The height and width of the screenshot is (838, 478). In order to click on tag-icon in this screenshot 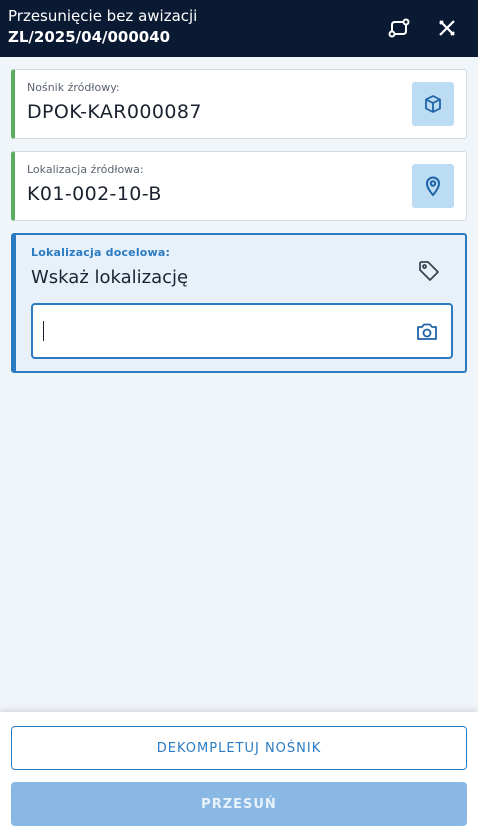, I will do `click(429, 271)`.